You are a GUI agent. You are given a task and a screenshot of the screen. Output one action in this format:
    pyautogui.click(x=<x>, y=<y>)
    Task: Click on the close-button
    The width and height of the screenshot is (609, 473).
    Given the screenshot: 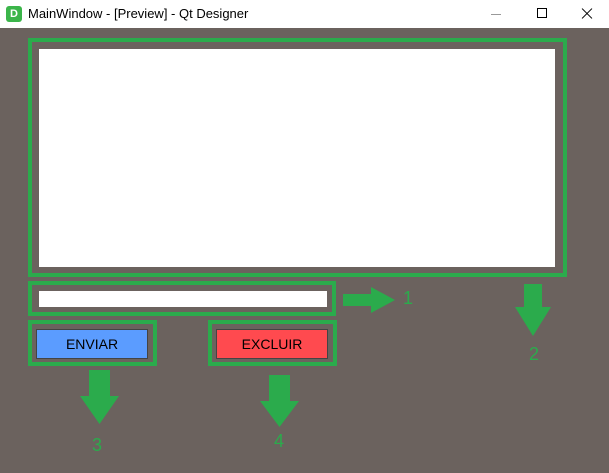 What is the action you would take?
    pyautogui.click(x=586, y=14)
    